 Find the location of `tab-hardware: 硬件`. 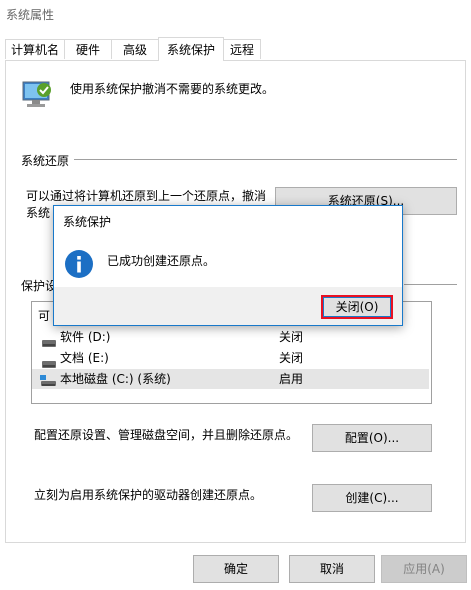

tab-hardware: 硬件 is located at coordinates (88, 49).